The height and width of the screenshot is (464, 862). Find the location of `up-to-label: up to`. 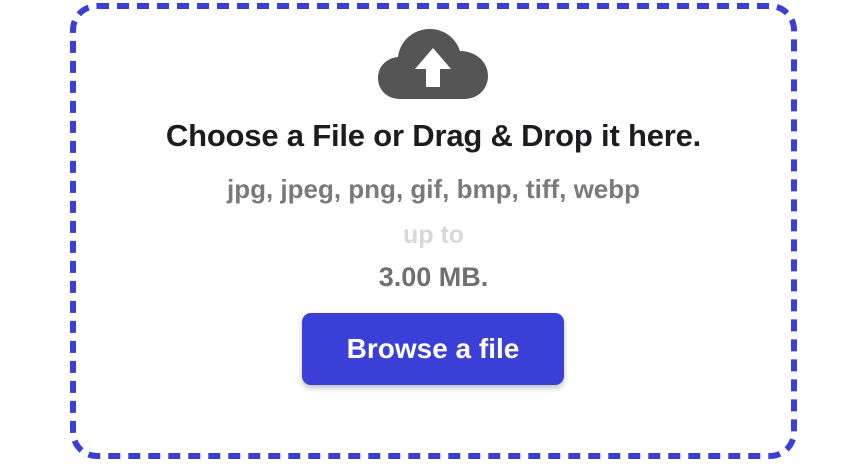

up-to-label: up to is located at coordinates (433, 235).